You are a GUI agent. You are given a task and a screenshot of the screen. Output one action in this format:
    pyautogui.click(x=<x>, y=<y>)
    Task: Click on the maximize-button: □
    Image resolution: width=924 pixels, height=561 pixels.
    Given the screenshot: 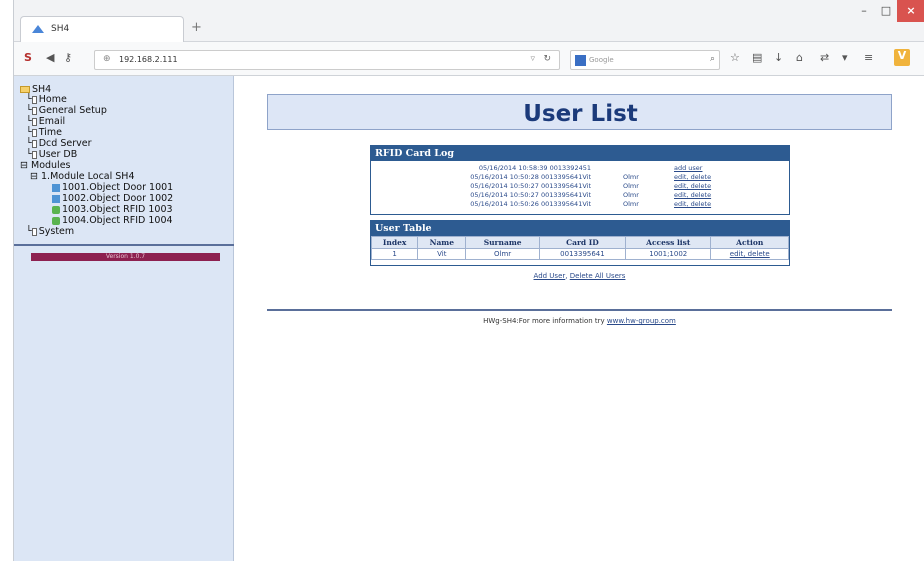 What is the action you would take?
    pyautogui.click(x=886, y=11)
    